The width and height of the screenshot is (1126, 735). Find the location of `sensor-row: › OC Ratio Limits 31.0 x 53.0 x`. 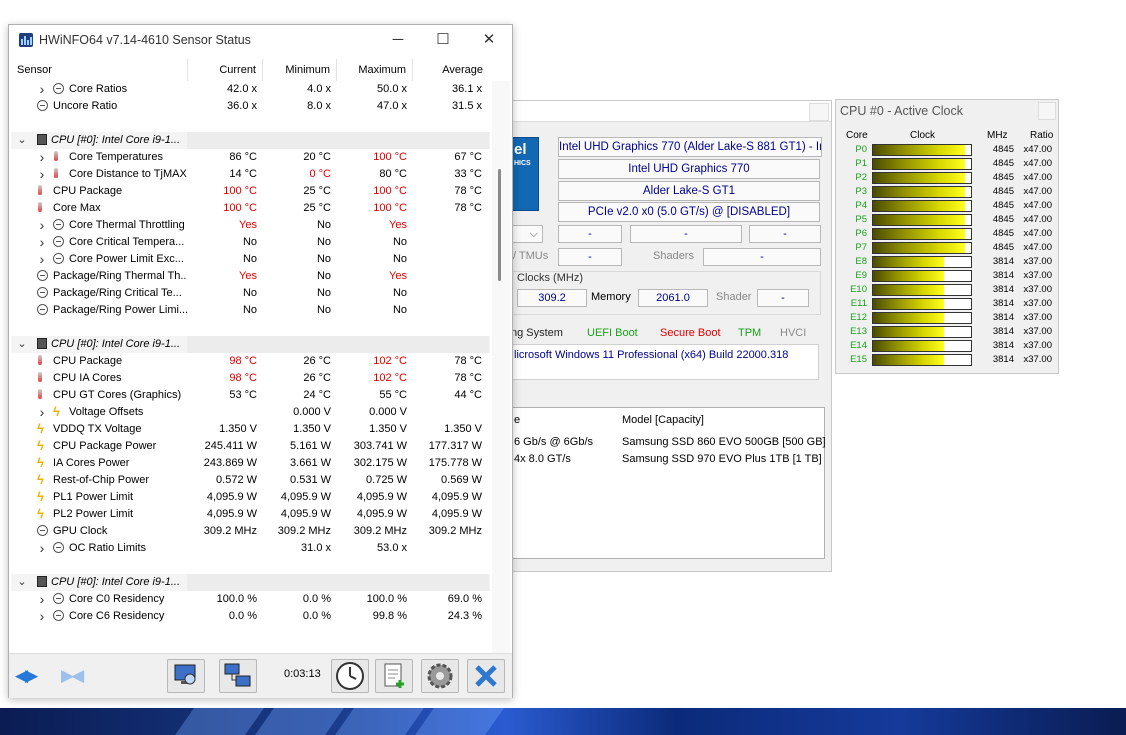

sensor-row: › OC Ratio Limits 31.0 x 53.0 x is located at coordinates (250, 548).